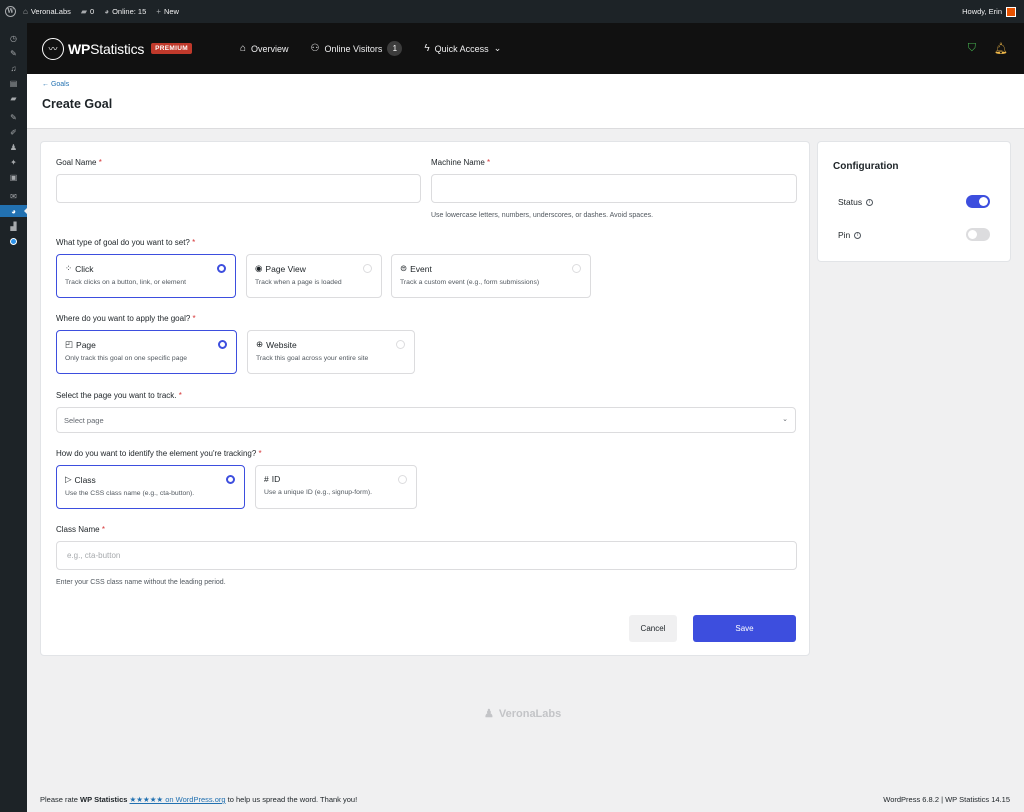 This screenshot has width=1024, height=812. Describe the element at coordinates (47, 11) in the screenshot. I see `site-name-link: ⌂ VeronaLabs` at that location.